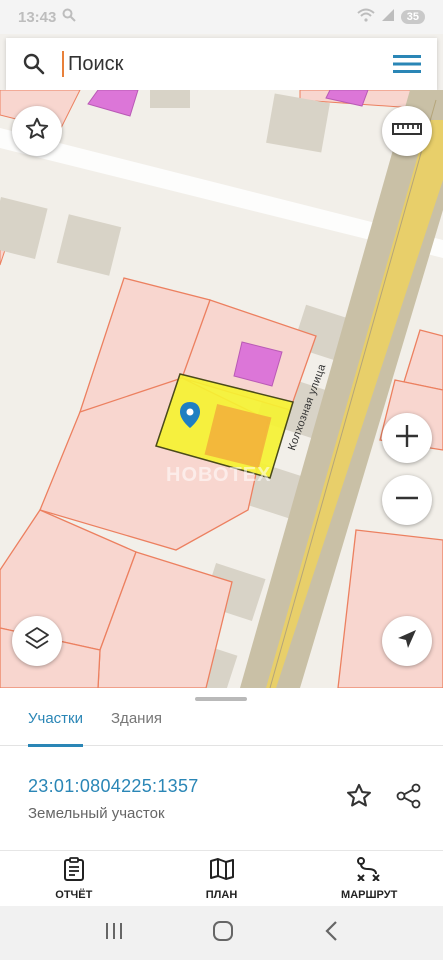  What do you see at coordinates (113, 799) in the screenshot?
I see `parcel-item: 23:01:0804225:1357 Земельный участок` at bounding box center [113, 799].